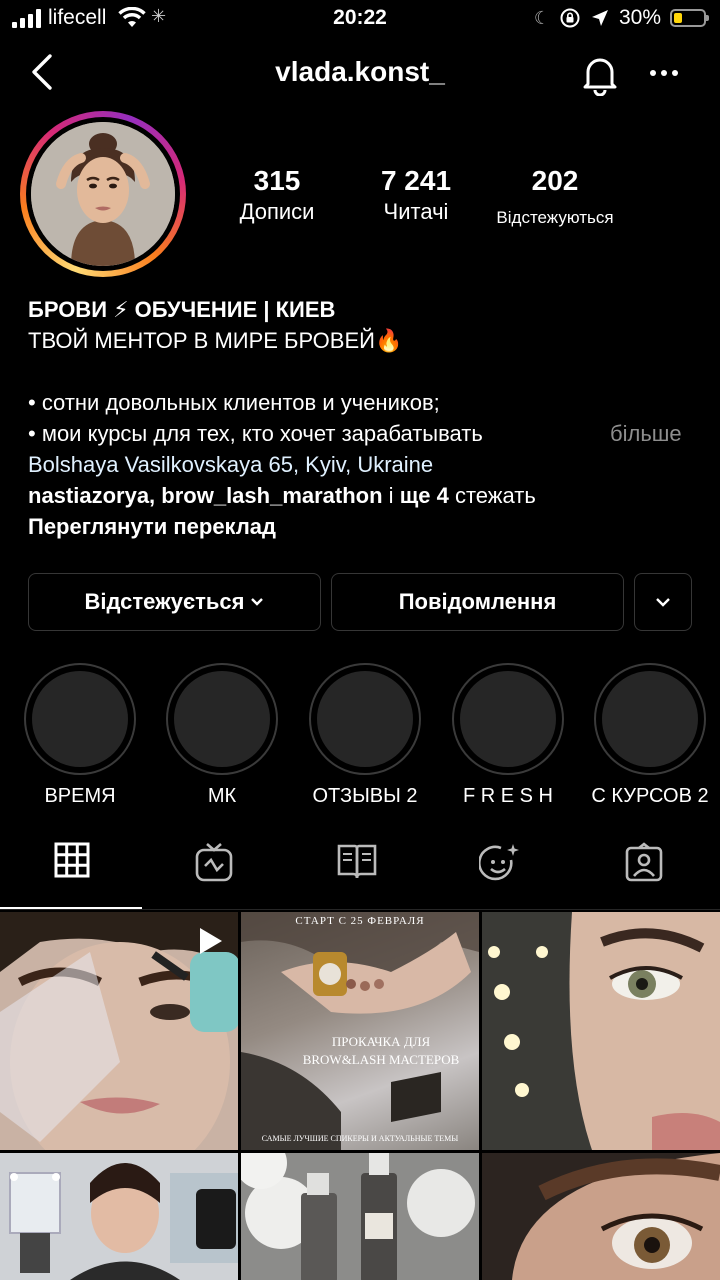  Describe the element at coordinates (277, 180) in the screenshot. I see `stat-value: 315` at that location.